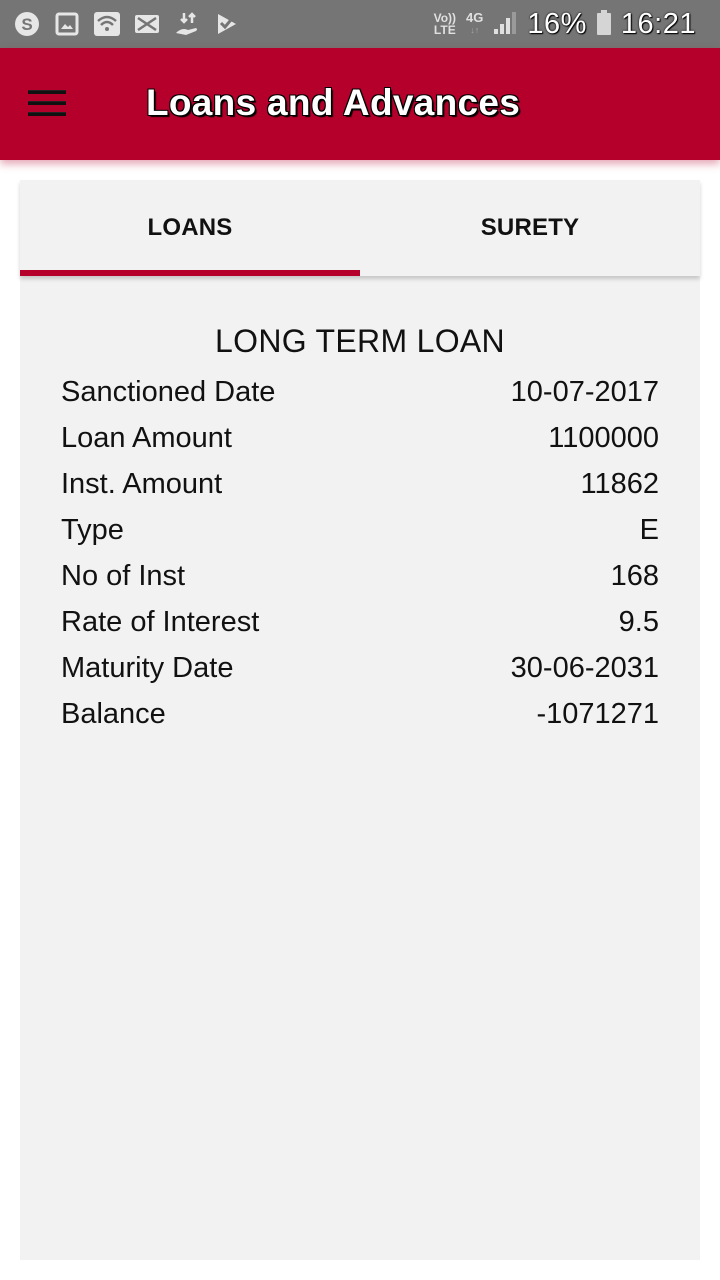 Image resolution: width=720 pixels, height=1280 pixels. Describe the element at coordinates (123, 576) in the screenshot. I see `detail-label: No of Inst` at that location.